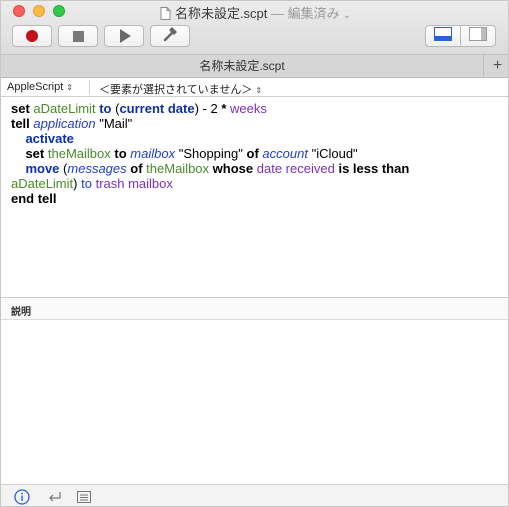  Describe the element at coordinates (221, 13) in the screenshot. I see `window-title-text: 名称未設定.scpt` at that location.